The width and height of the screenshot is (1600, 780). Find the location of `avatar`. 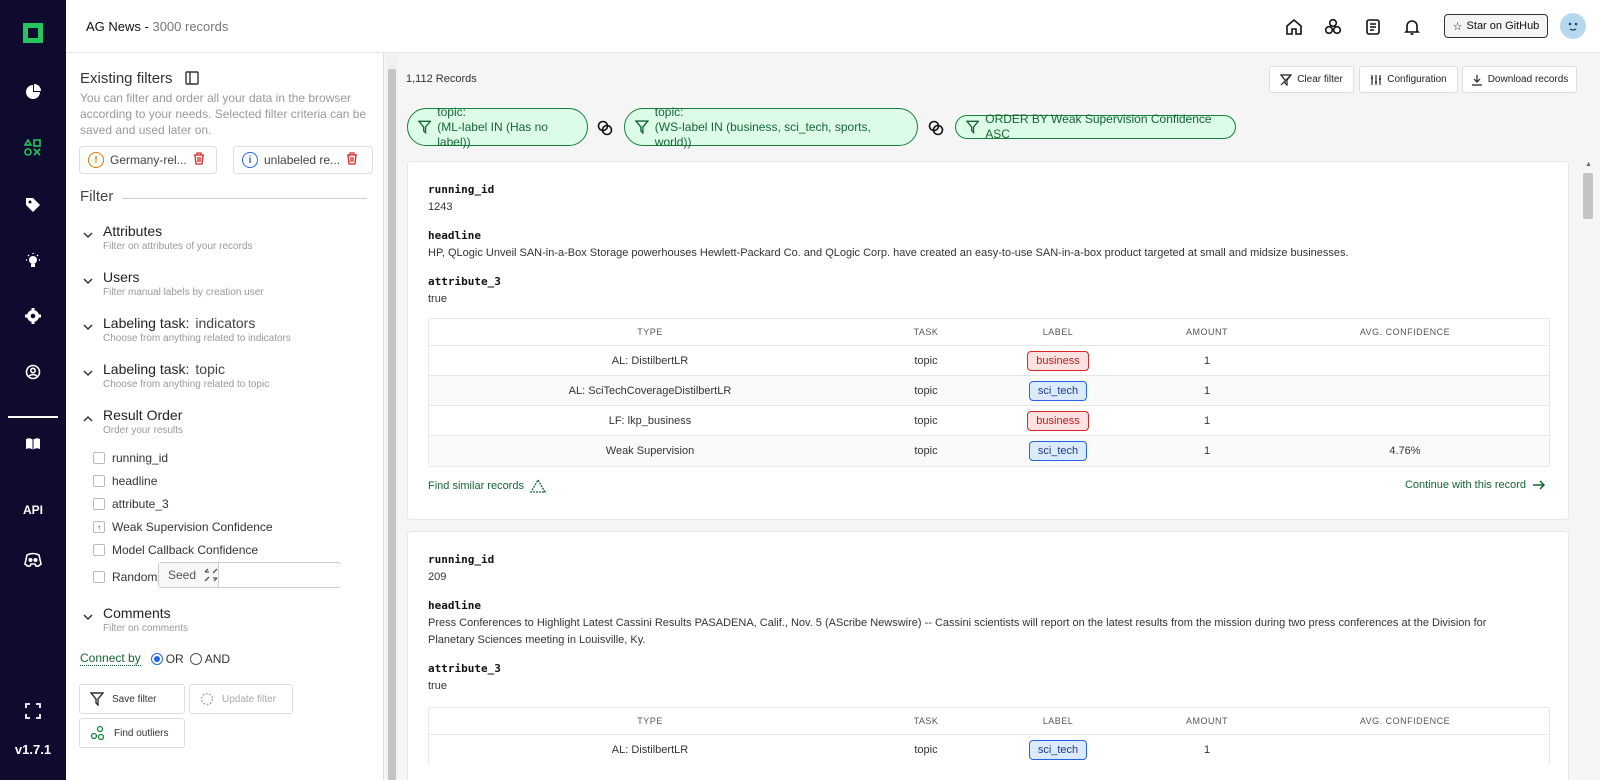

avatar is located at coordinates (1573, 26).